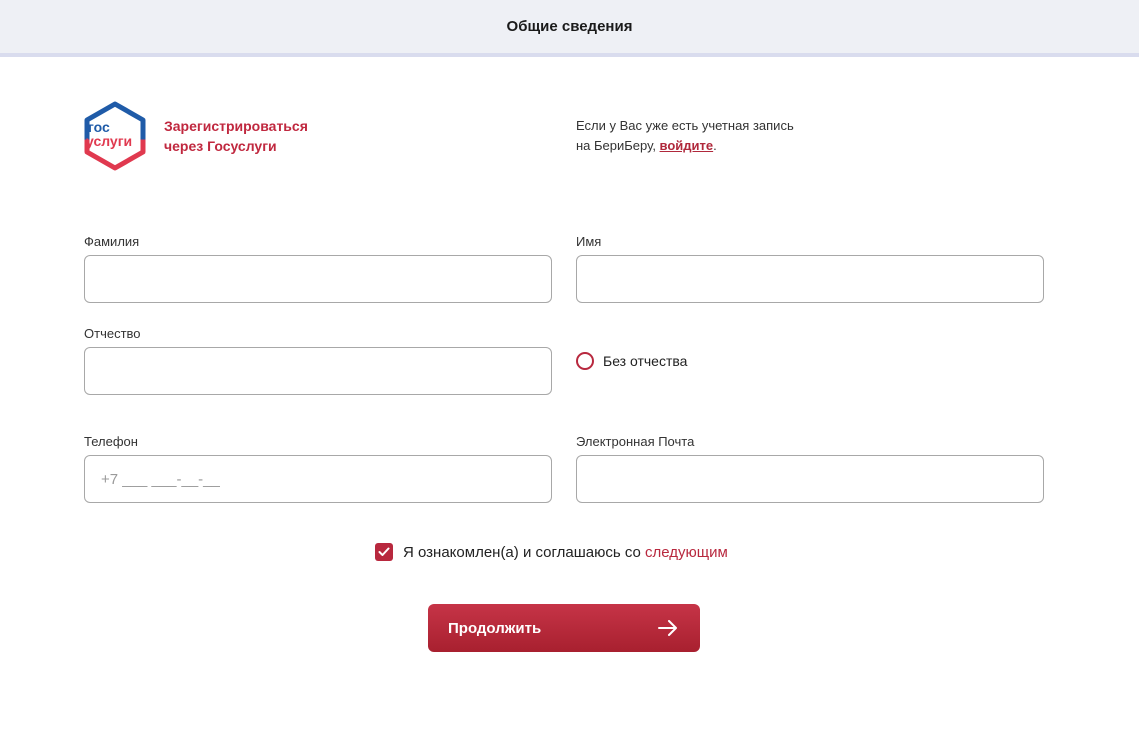 Image resolution: width=1139 pixels, height=748 pixels. Describe the element at coordinates (687, 145) in the screenshot. I see `login-link: войдите` at that location.